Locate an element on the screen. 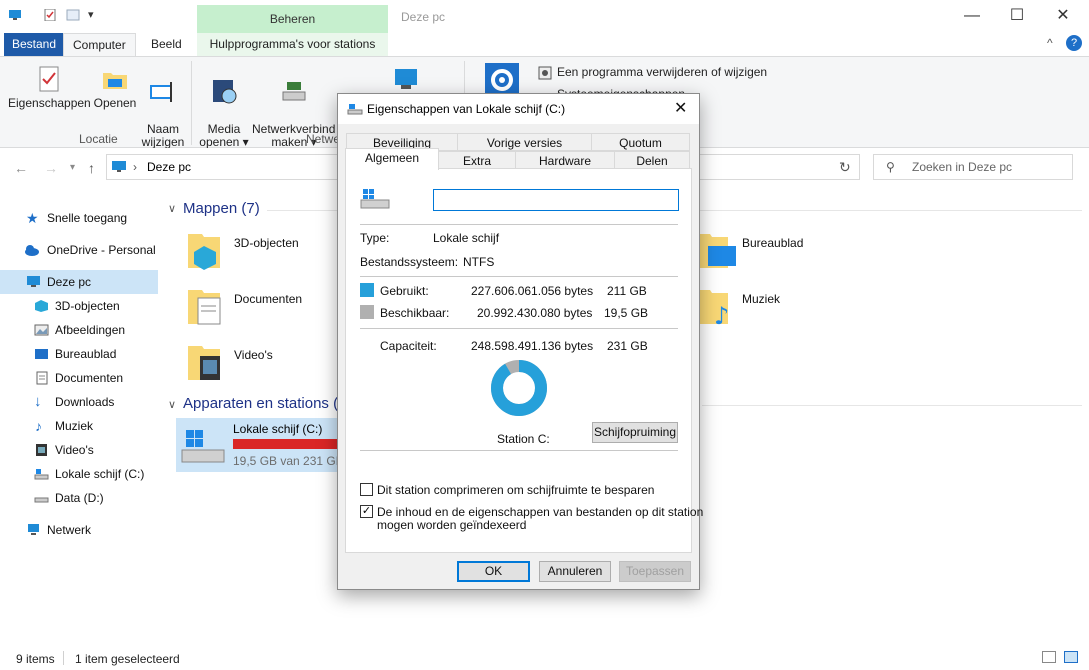 The width and height of the screenshot is (1089, 670). folder-music: ♪ Muziek is located at coordinates (784, 309).